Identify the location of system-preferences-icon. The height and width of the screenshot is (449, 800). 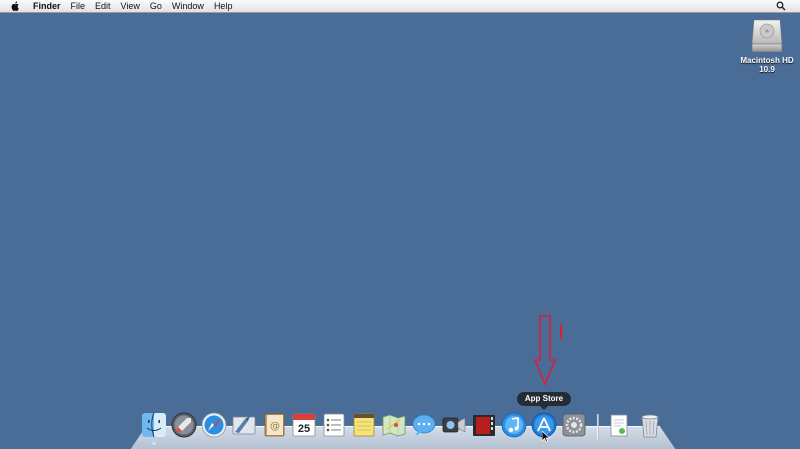
(574, 425).